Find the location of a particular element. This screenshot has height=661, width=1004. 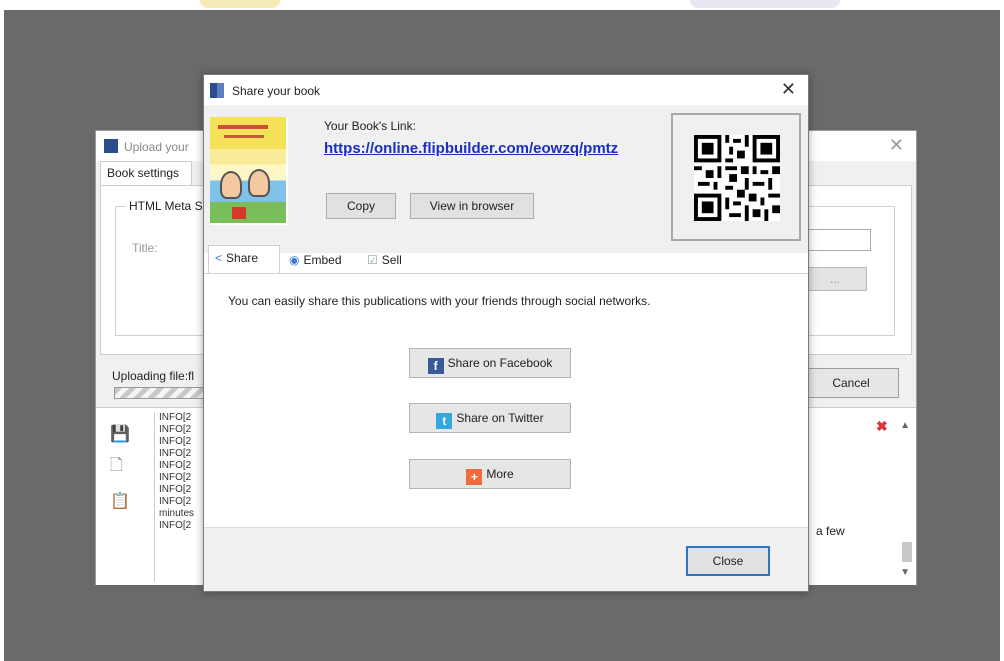

delete-icon: ✖ is located at coordinates (882, 426).